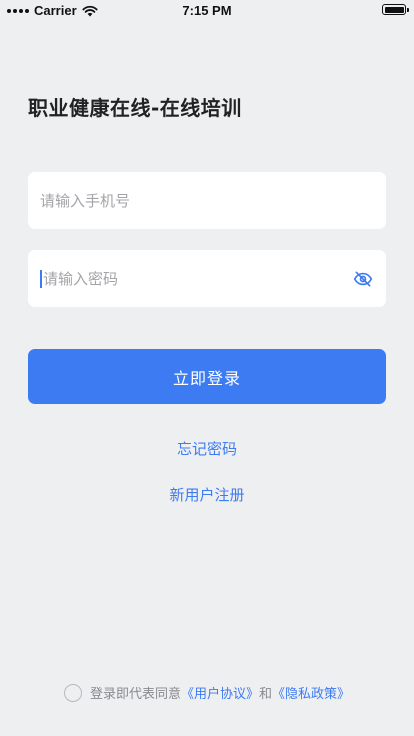 The height and width of the screenshot is (736, 414). I want to click on login-button: 立即登录, so click(207, 376).